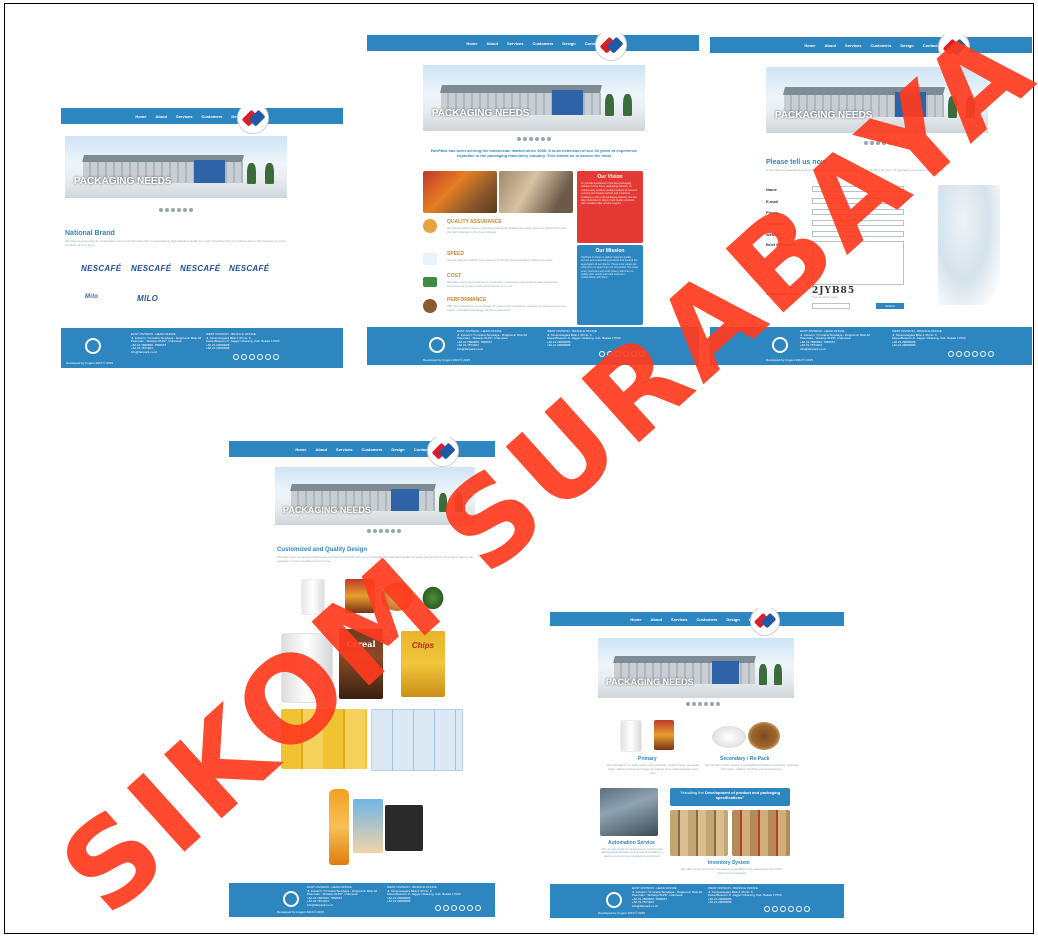 Image resolution: width=1038 pixels, height=941 pixels. I want to click on primary-snack-photo, so click(664, 735).